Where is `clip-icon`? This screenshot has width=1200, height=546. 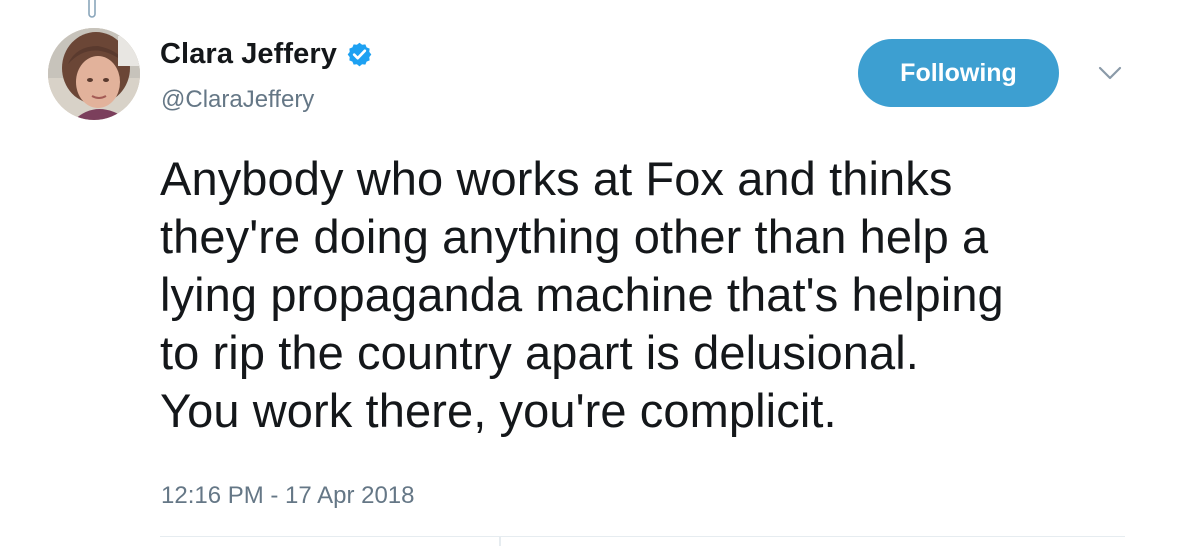
clip-icon is located at coordinates (92, 9).